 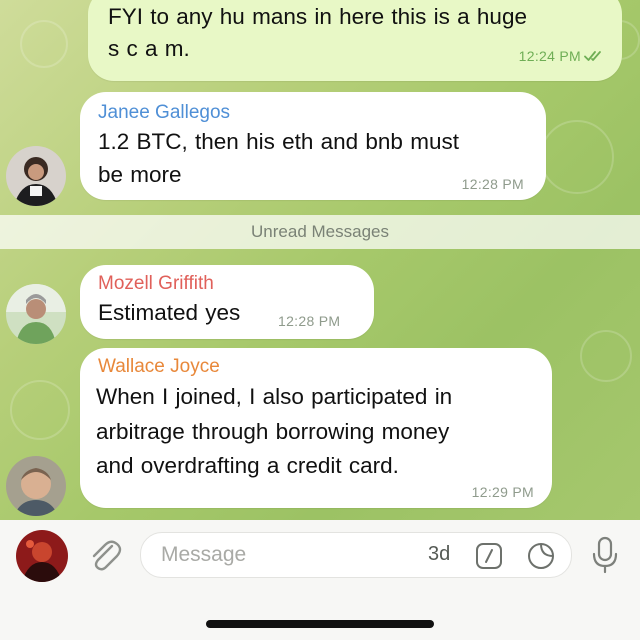 I want to click on message-text: When I joined, I also participated in, so click(x=274, y=396).